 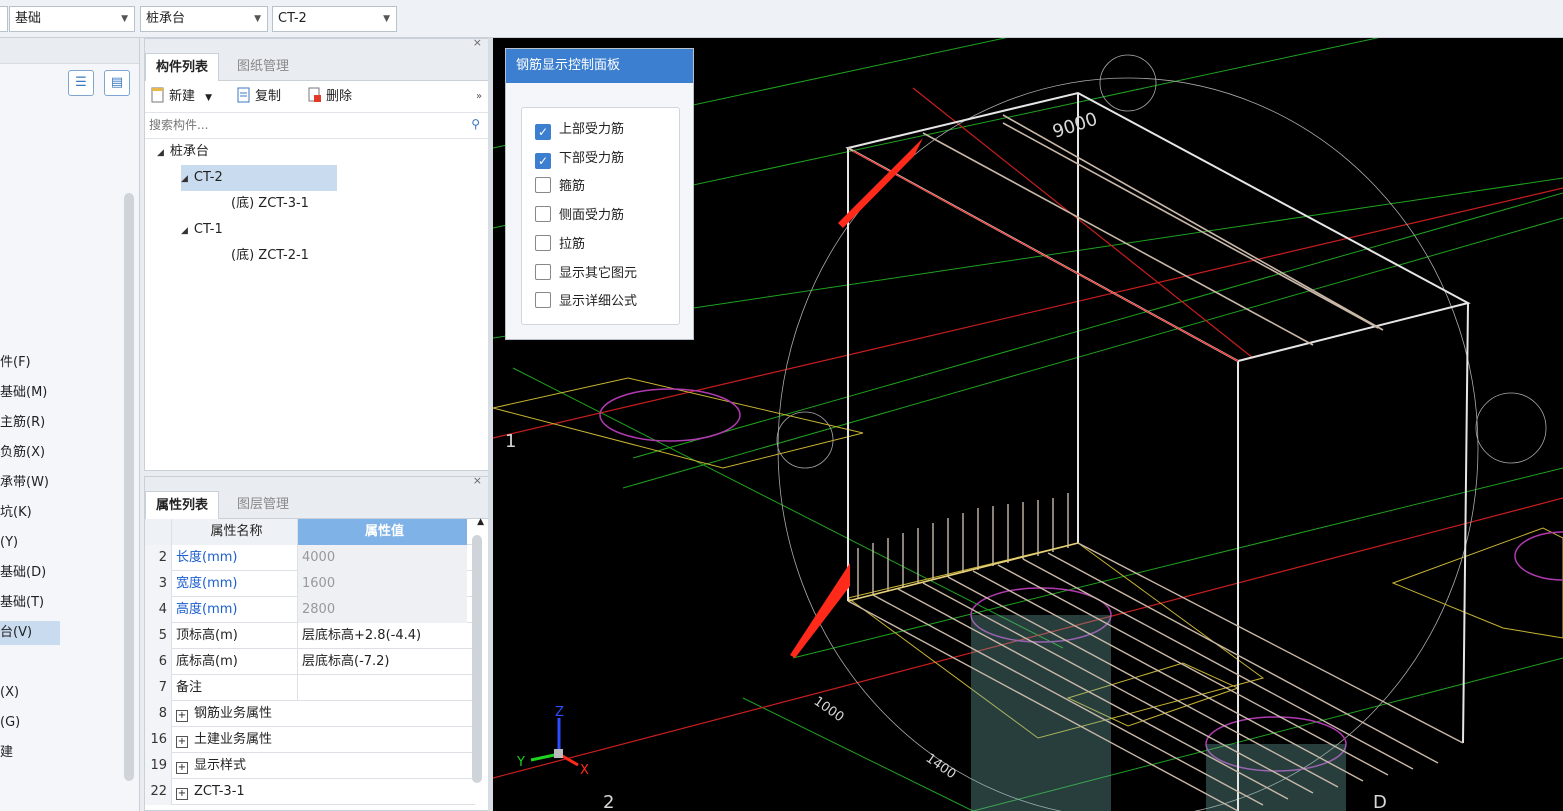 What do you see at coordinates (24, 483) in the screenshot?
I see `sidebar-item: 承带(W)` at bounding box center [24, 483].